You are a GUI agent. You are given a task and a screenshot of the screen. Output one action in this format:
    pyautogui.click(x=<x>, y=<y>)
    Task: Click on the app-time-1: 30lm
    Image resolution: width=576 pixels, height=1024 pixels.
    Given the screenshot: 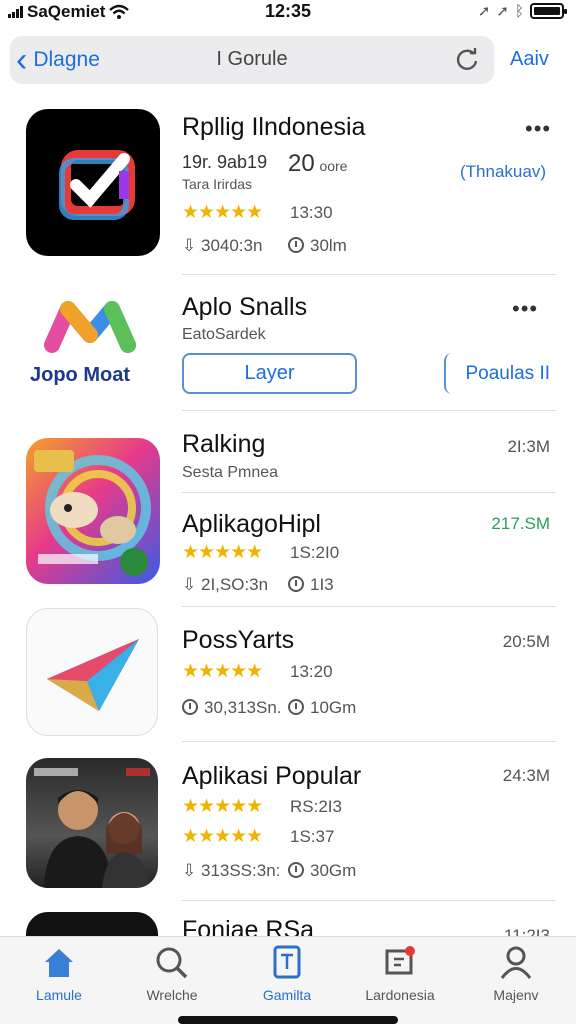 What is the action you would take?
    pyautogui.click(x=328, y=245)
    